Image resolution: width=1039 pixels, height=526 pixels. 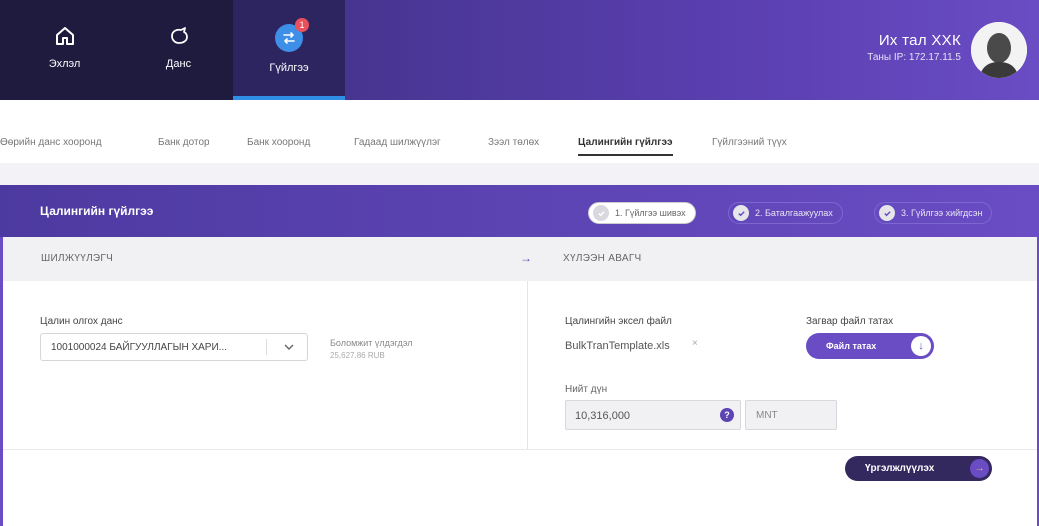 What do you see at coordinates (519, 174) in the screenshot?
I see `subtabs-spacer` at bounding box center [519, 174].